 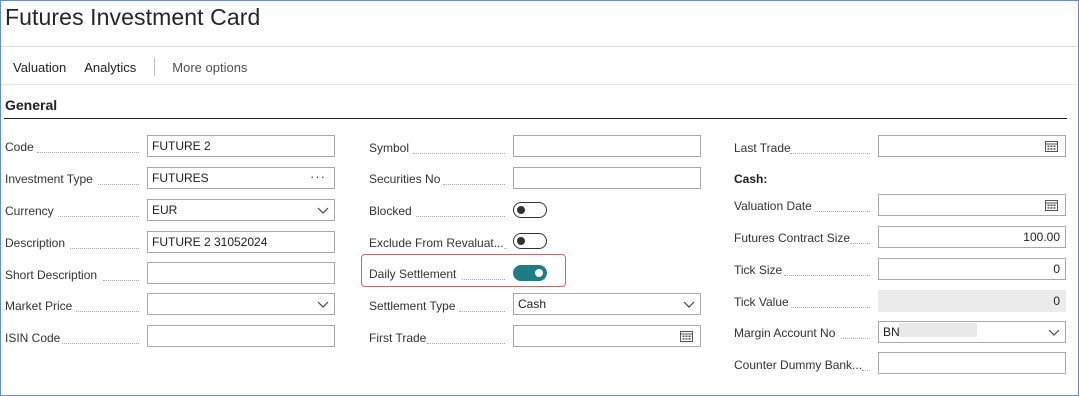 I want to click on action-separator, so click(x=155, y=67).